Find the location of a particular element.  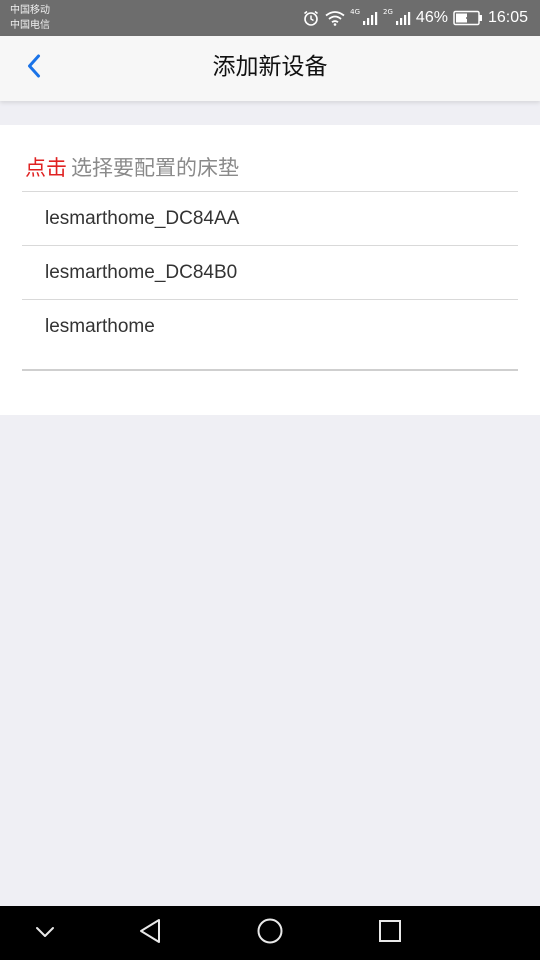

page-title: 添加新设备 is located at coordinates (270, 67).